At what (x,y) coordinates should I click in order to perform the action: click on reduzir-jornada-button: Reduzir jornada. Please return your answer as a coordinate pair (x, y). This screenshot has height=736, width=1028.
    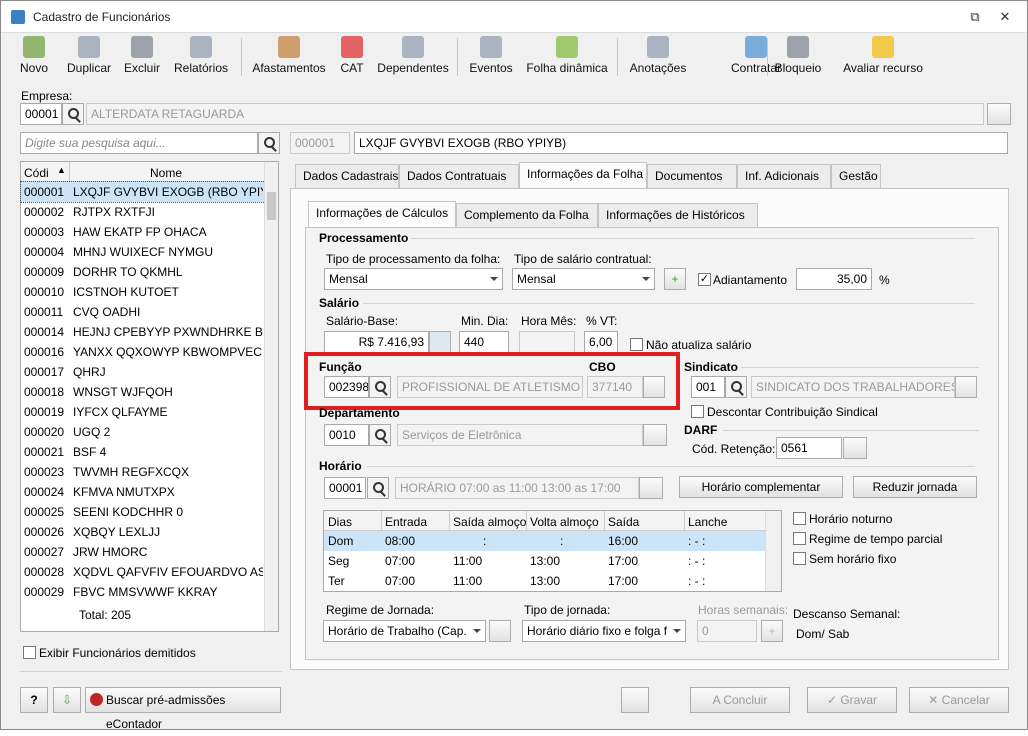
    Looking at the image, I should click on (915, 487).